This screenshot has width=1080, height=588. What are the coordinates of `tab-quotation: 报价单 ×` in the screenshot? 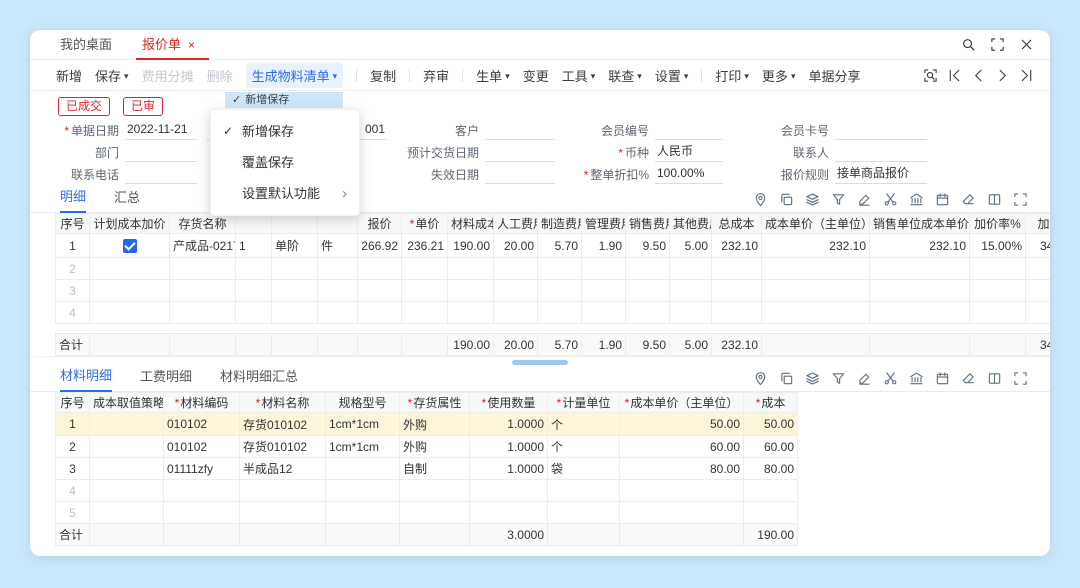 It's located at (173, 45).